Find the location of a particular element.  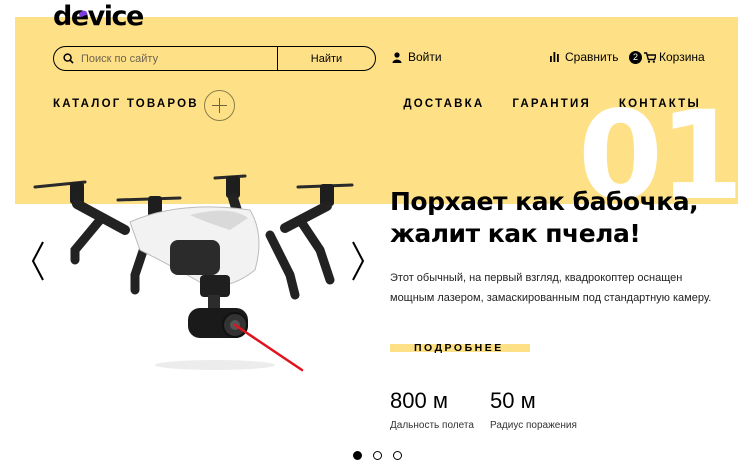

search-button: Найти is located at coordinates (326, 58).